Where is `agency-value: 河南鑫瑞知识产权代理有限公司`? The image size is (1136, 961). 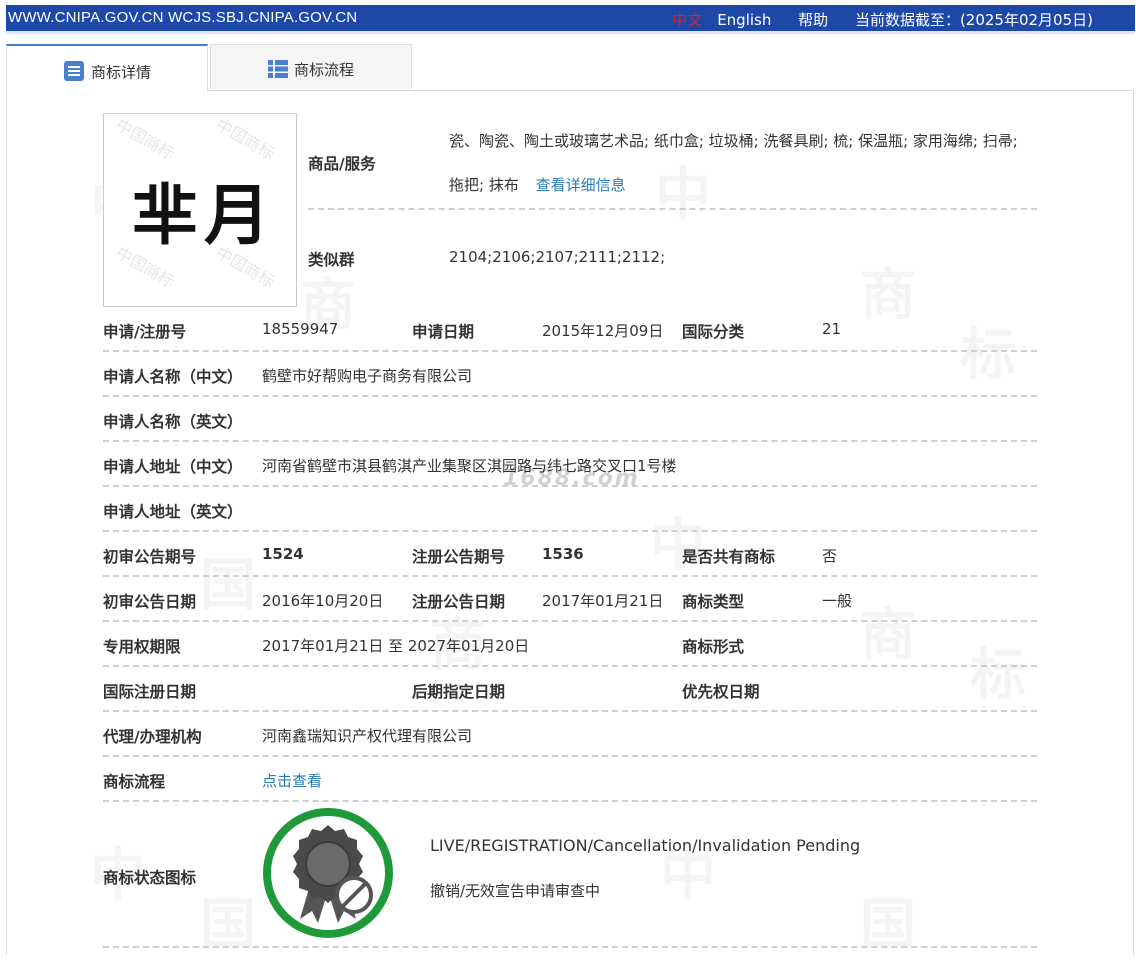 agency-value: 河南鑫瑞知识产权代理有限公司 is located at coordinates (367, 736).